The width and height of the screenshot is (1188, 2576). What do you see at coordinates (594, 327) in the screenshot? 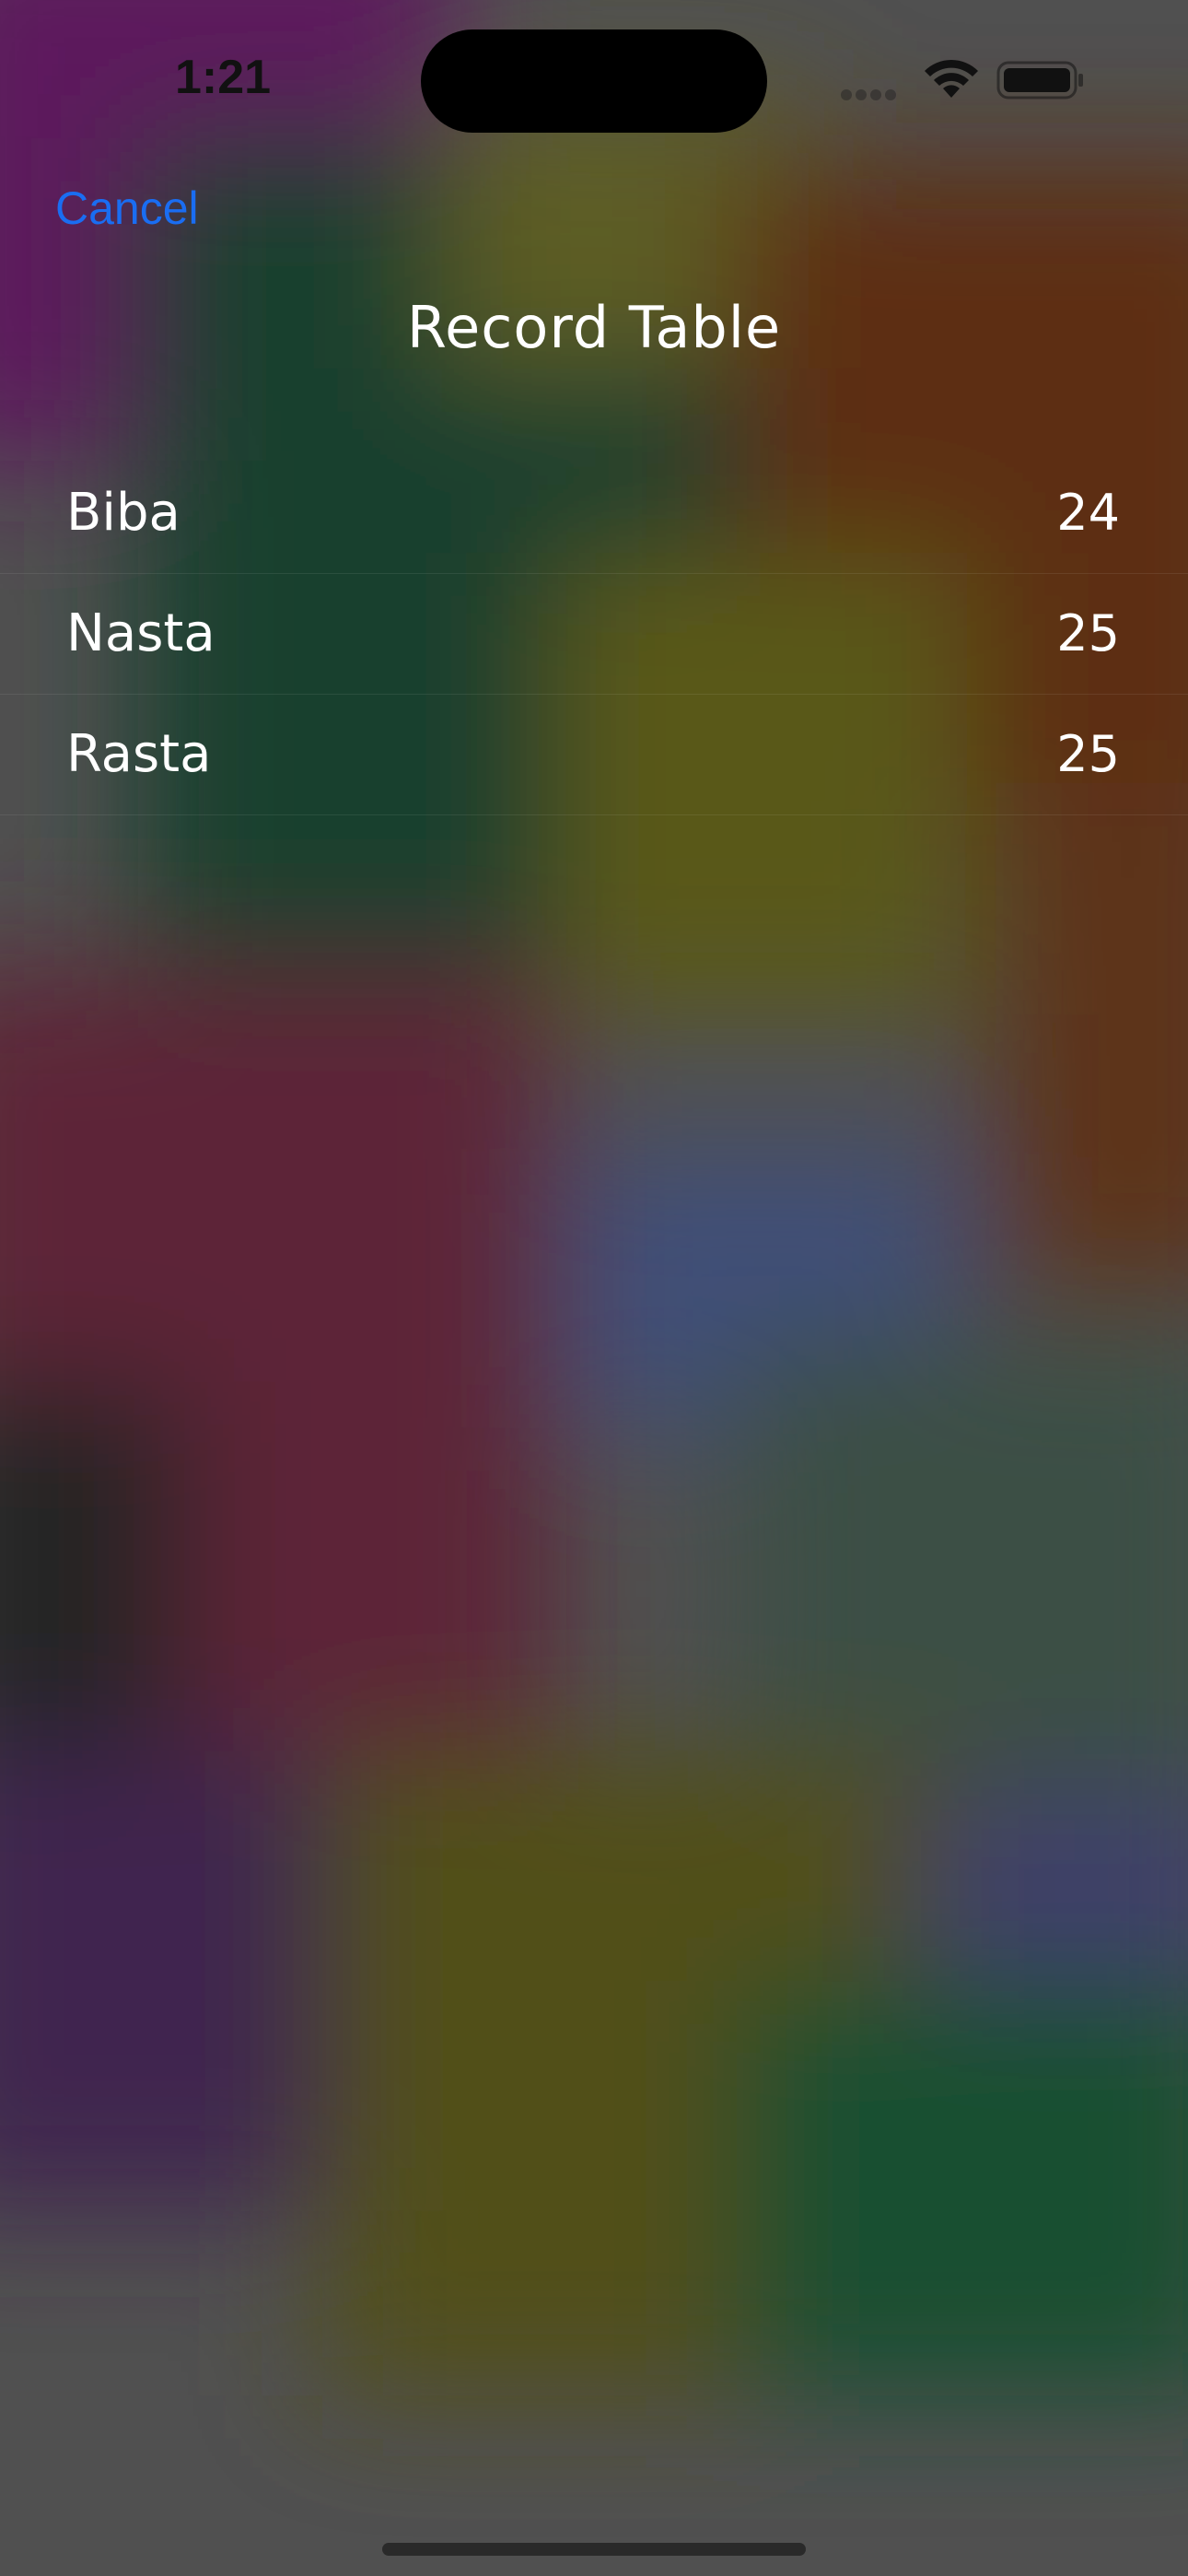
I see `page-title: Record Table` at bounding box center [594, 327].